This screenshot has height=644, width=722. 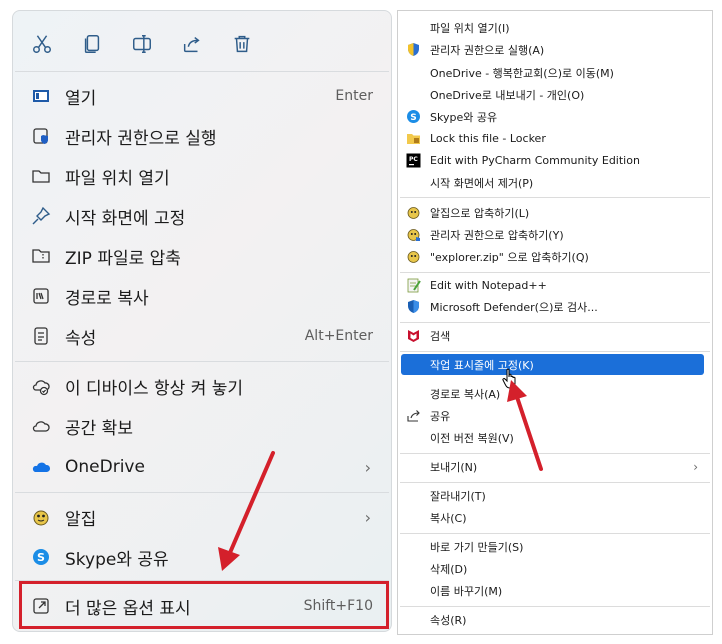 What do you see at coordinates (525, 425) in the screenshot?
I see `annotation-arrow-right` at bounding box center [525, 425].